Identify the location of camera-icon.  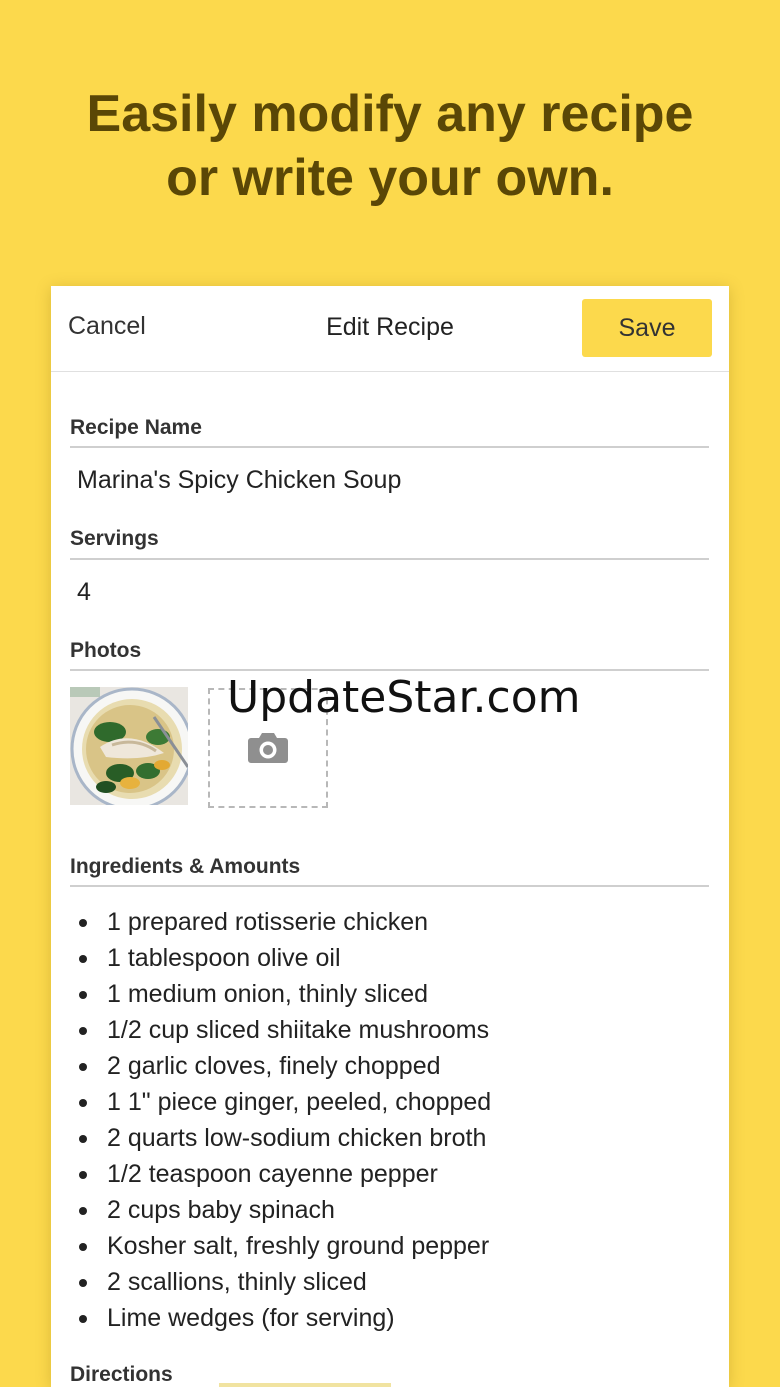
(268, 748).